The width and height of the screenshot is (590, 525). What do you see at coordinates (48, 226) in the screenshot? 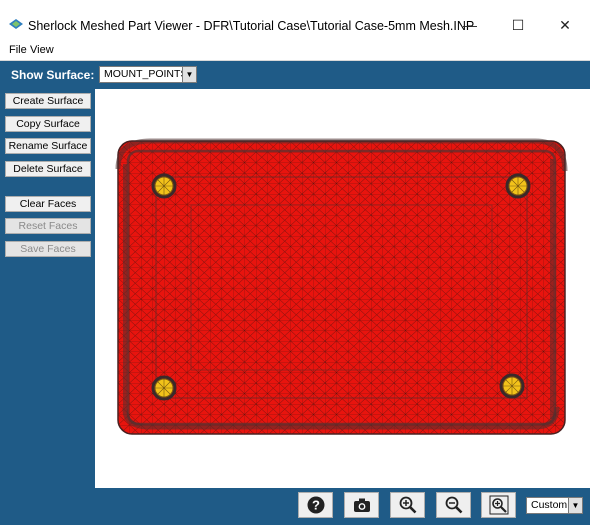
I see `reset-faces-button: Reset Faces` at bounding box center [48, 226].